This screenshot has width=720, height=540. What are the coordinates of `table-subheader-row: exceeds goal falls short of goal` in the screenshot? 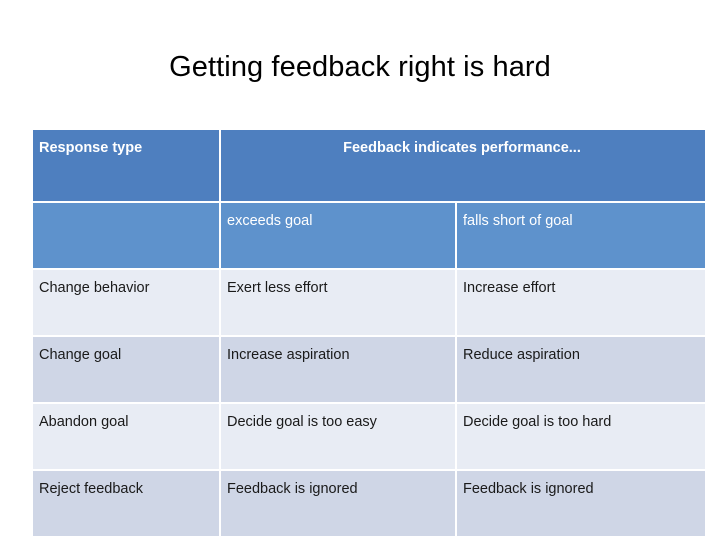 It's located at (369, 235).